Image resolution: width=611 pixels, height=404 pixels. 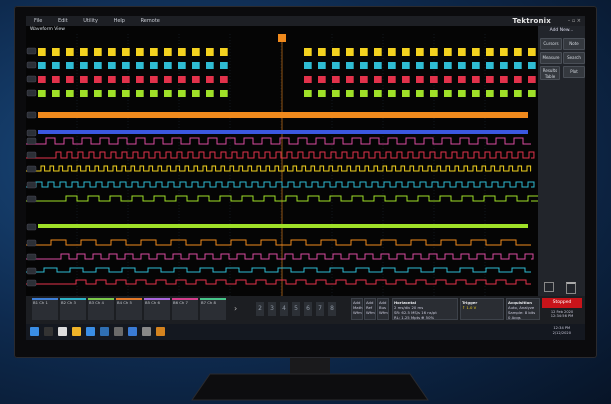 What do you see at coordinates (76, 331) in the screenshot?
I see `folder-icon` at bounding box center [76, 331].